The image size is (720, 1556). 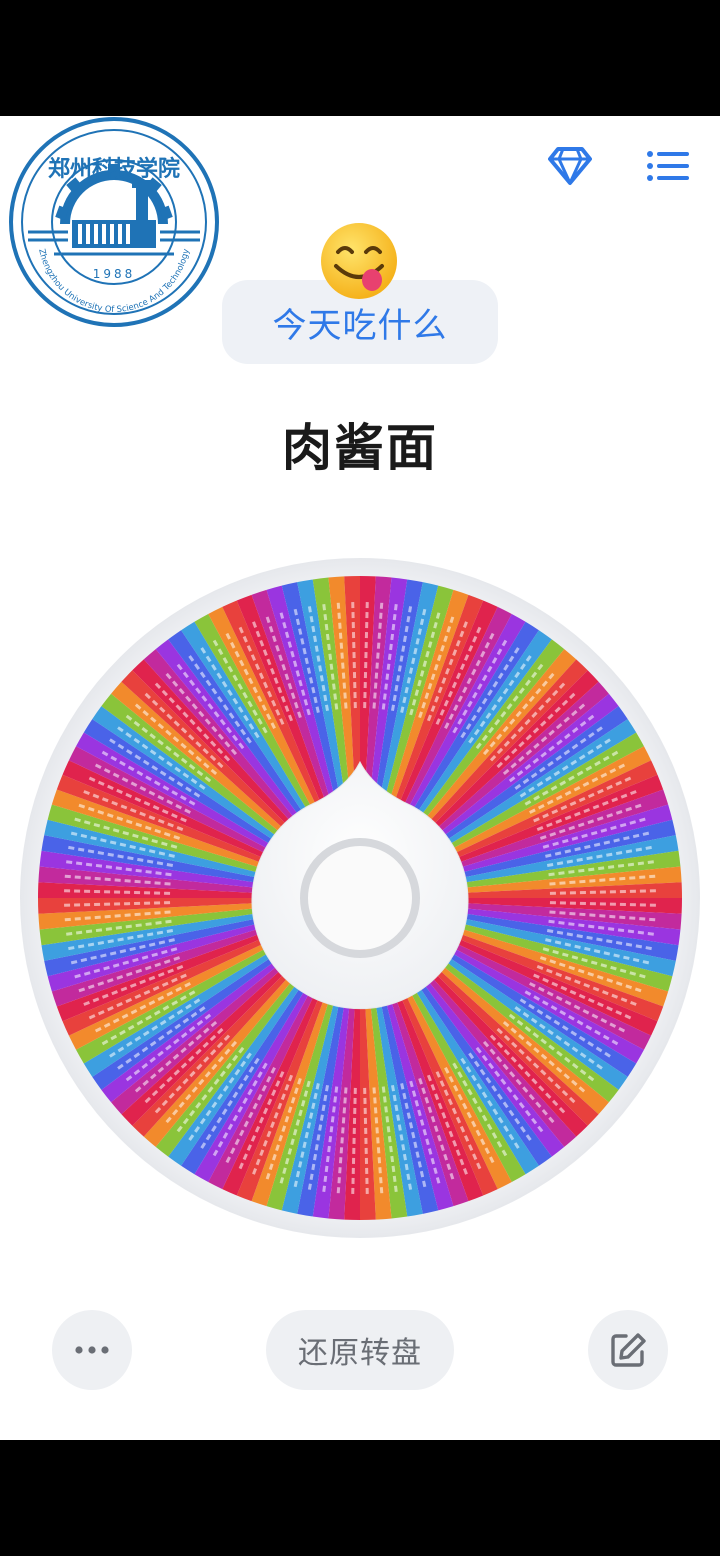 What do you see at coordinates (360, 325) in the screenshot?
I see `wheel-title: 今天吃什么` at bounding box center [360, 325].